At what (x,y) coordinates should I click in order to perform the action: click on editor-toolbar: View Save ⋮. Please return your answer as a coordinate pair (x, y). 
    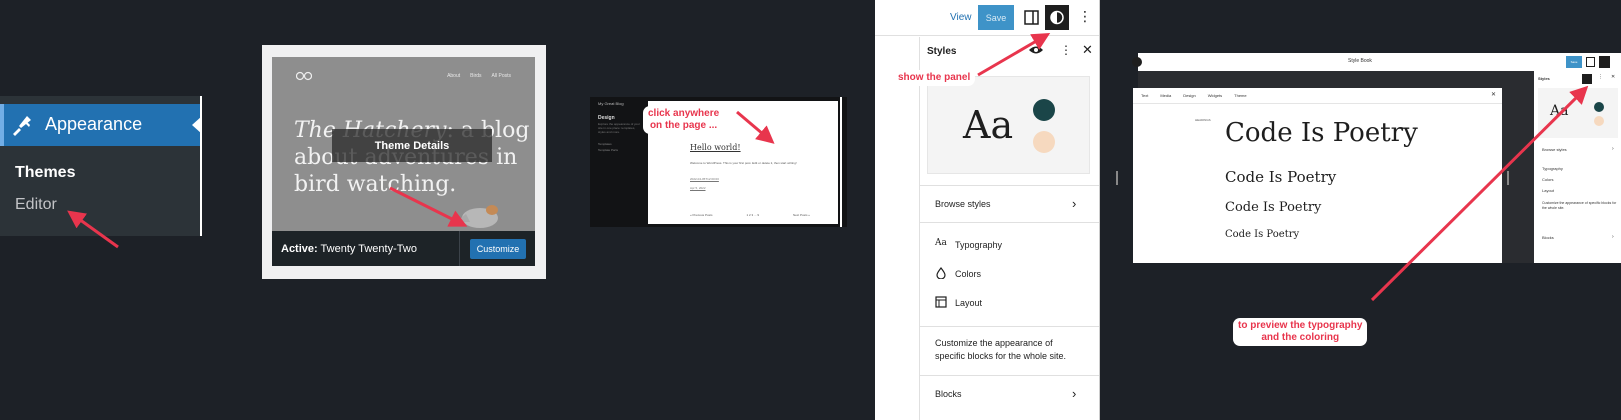
    Looking at the image, I should click on (987, 18).